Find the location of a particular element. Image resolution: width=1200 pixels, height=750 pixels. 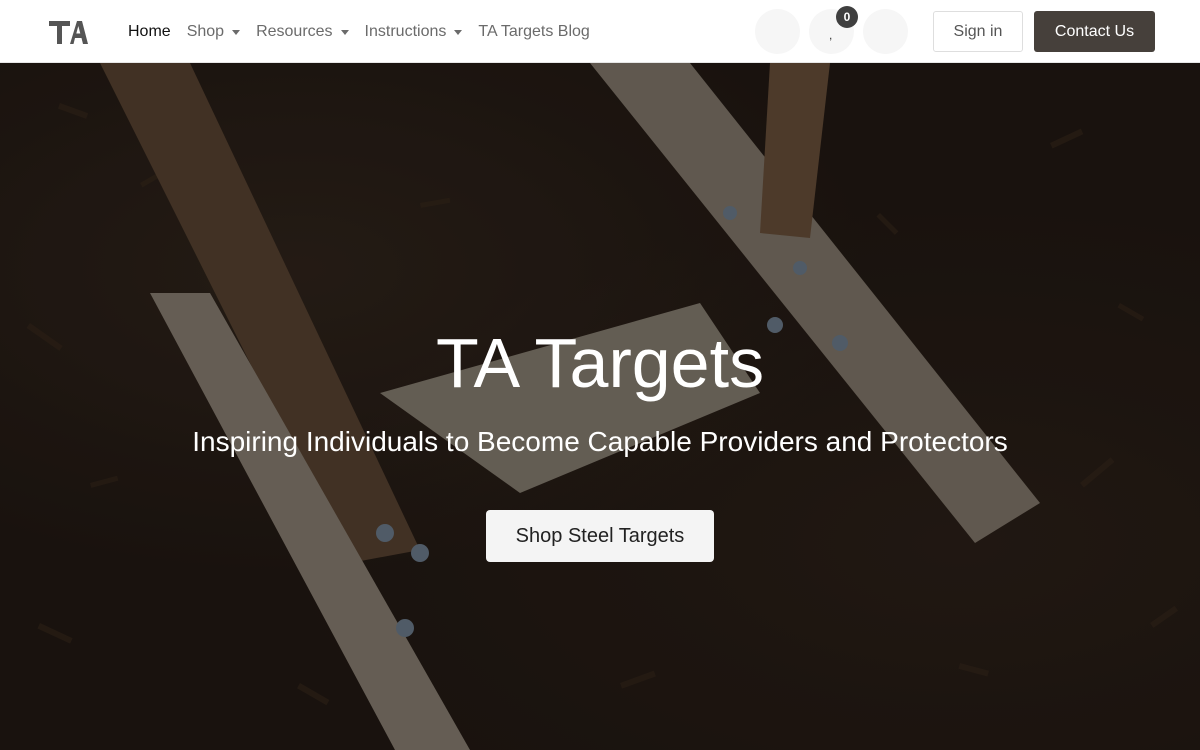

nav-item-resources: Resources is located at coordinates (302, 31).